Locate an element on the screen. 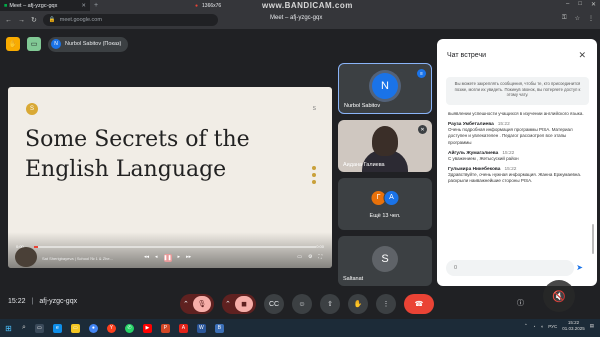  key-icon: ⚿ is located at coordinates (564, 18).